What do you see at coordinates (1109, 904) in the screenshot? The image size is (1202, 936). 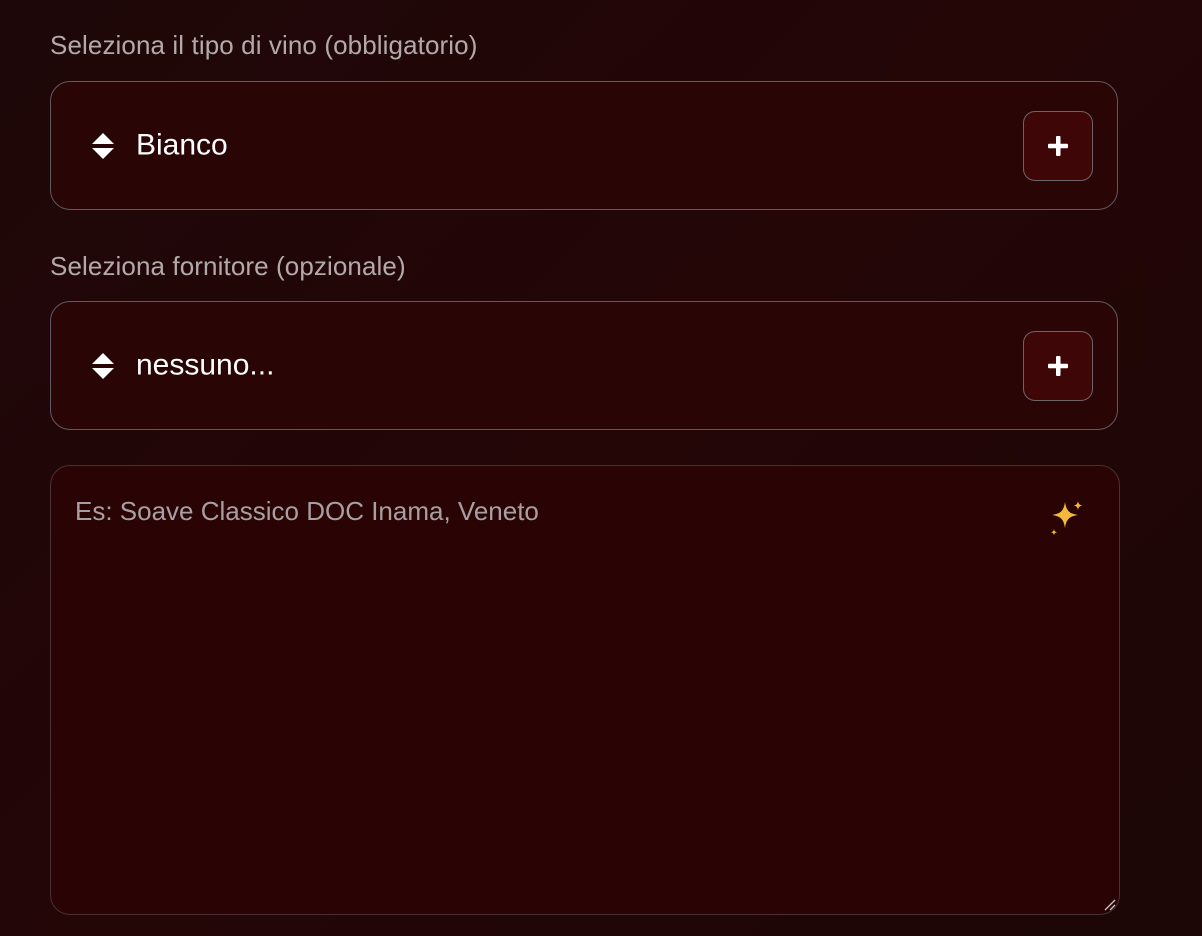 I see `resize-handle` at bounding box center [1109, 904].